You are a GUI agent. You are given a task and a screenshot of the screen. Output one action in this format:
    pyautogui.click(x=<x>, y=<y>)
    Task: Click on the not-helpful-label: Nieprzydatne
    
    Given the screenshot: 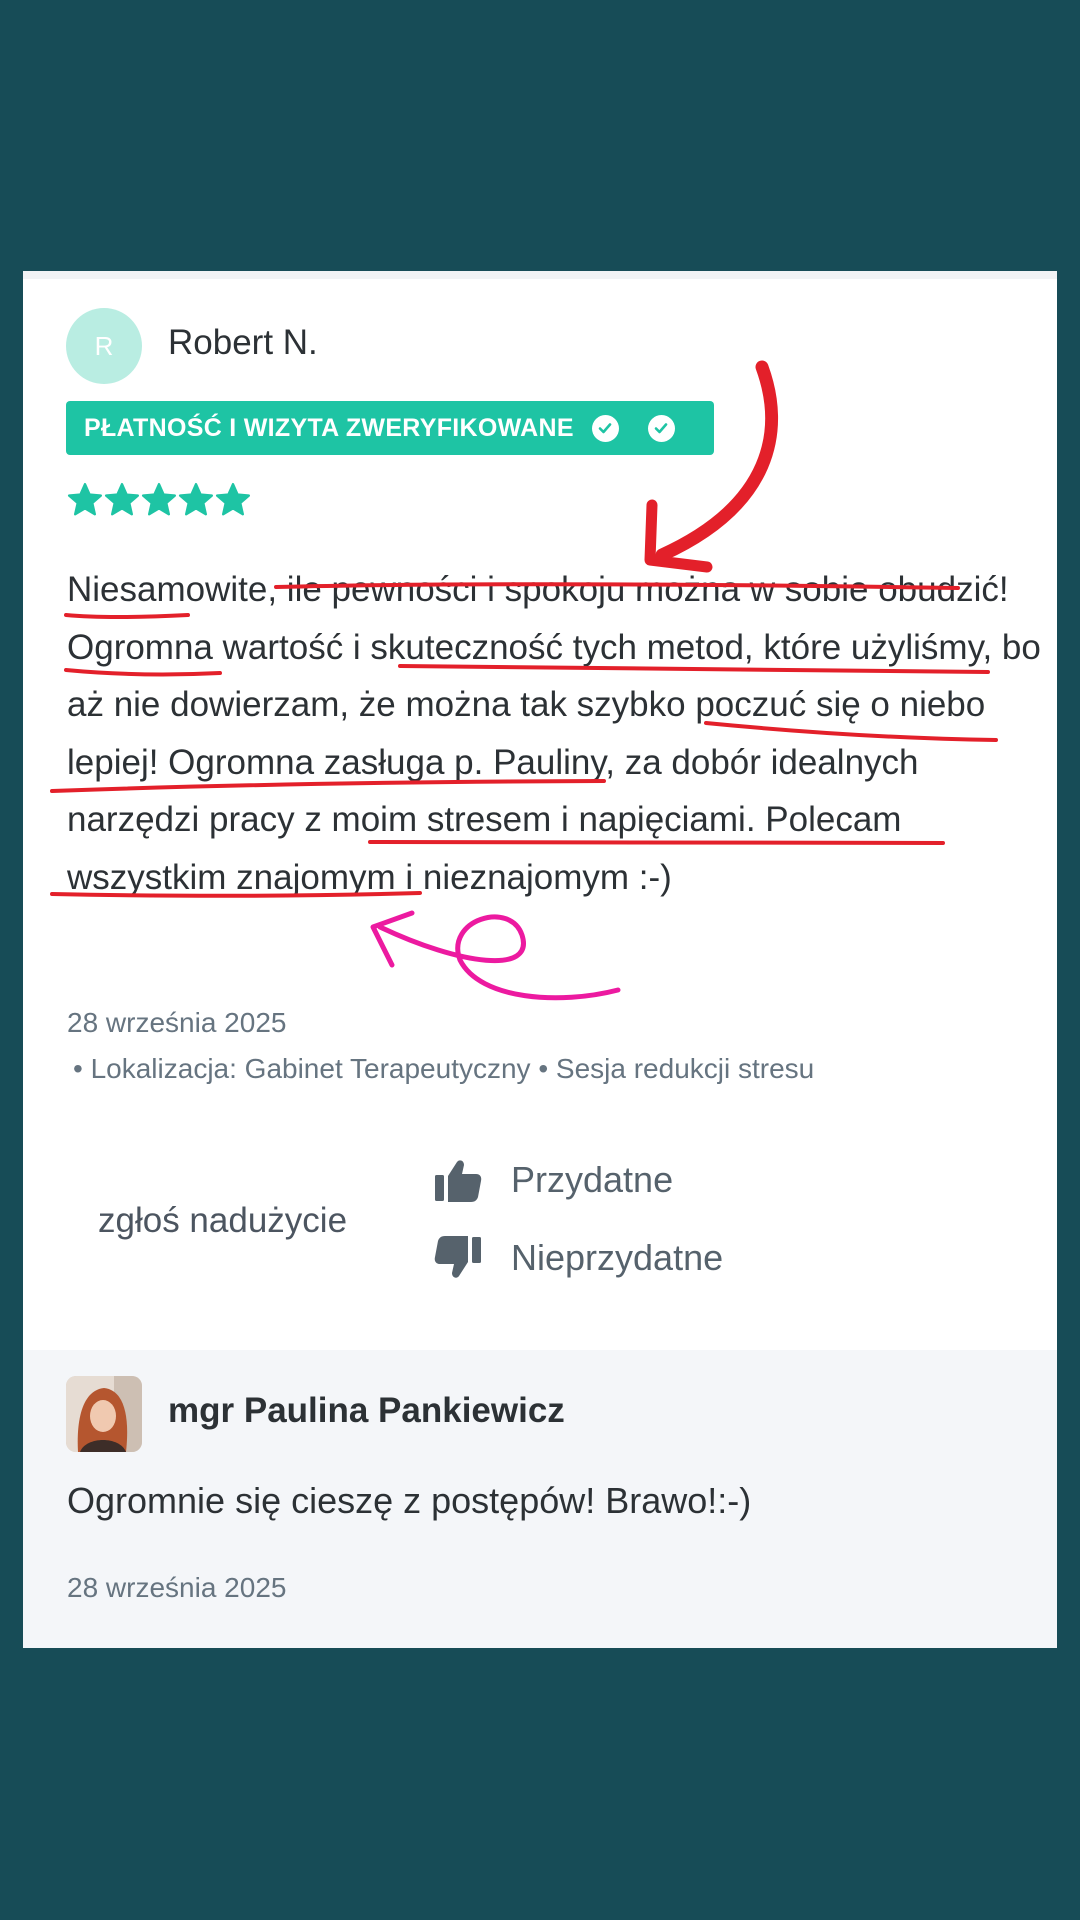 What is the action you would take?
    pyautogui.click(x=617, y=1257)
    